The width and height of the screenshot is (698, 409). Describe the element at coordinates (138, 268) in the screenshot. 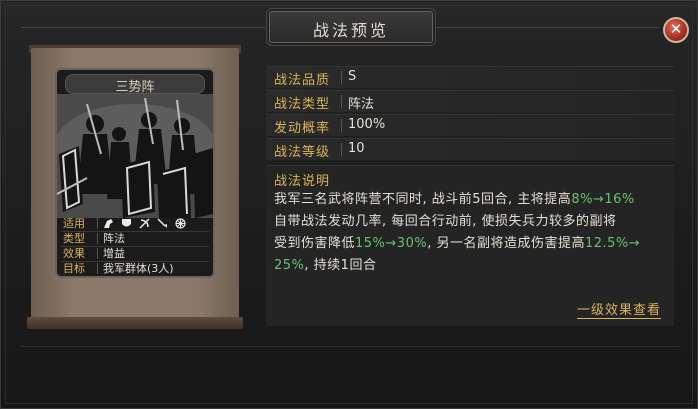

I see `card-row-value: 我军群体(3人)` at that location.